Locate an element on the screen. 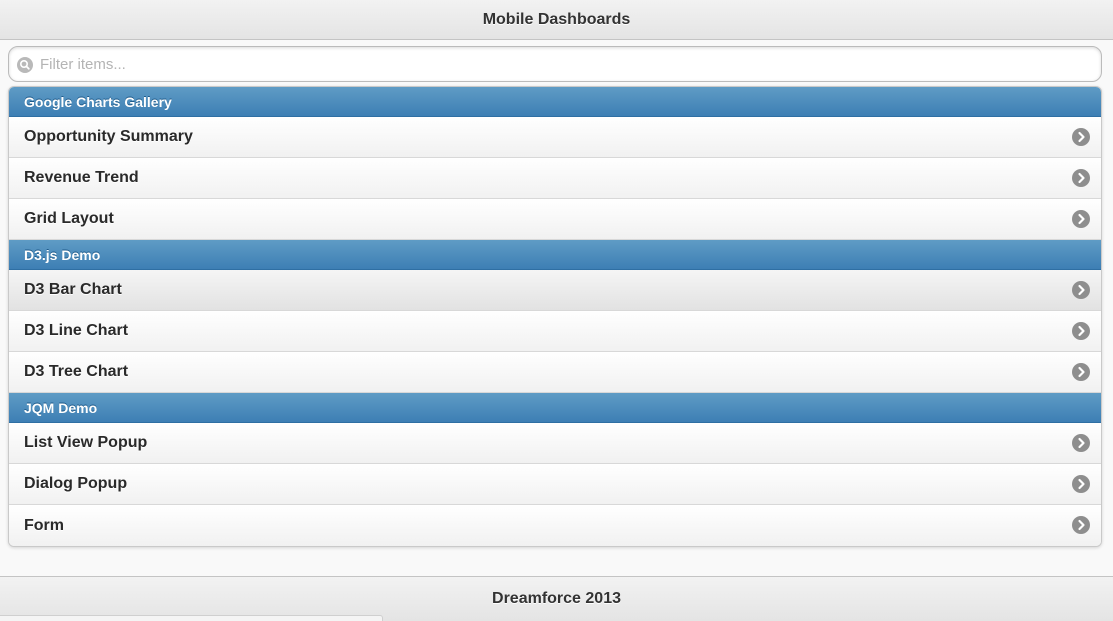 This screenshot has width=1113, height=621. footer-title: Dreamforce 2013 is located at coordinates (556, 598).